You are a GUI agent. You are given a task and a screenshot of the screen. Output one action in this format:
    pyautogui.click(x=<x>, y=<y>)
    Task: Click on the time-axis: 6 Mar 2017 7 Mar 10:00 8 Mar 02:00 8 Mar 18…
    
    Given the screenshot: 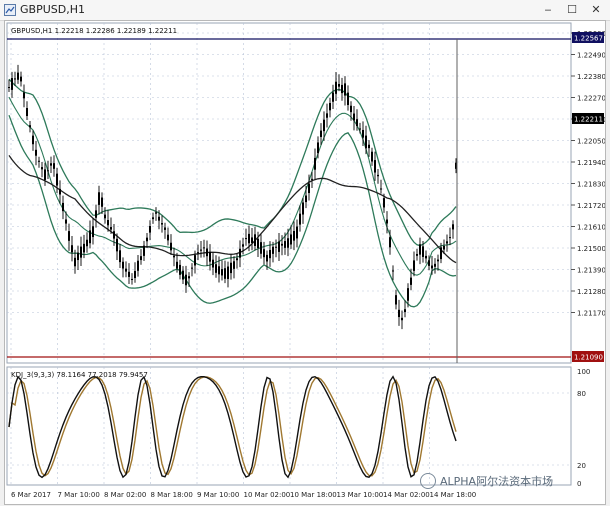 What is the action you would take?
    pyautogui.click(x=243, y=495)
    